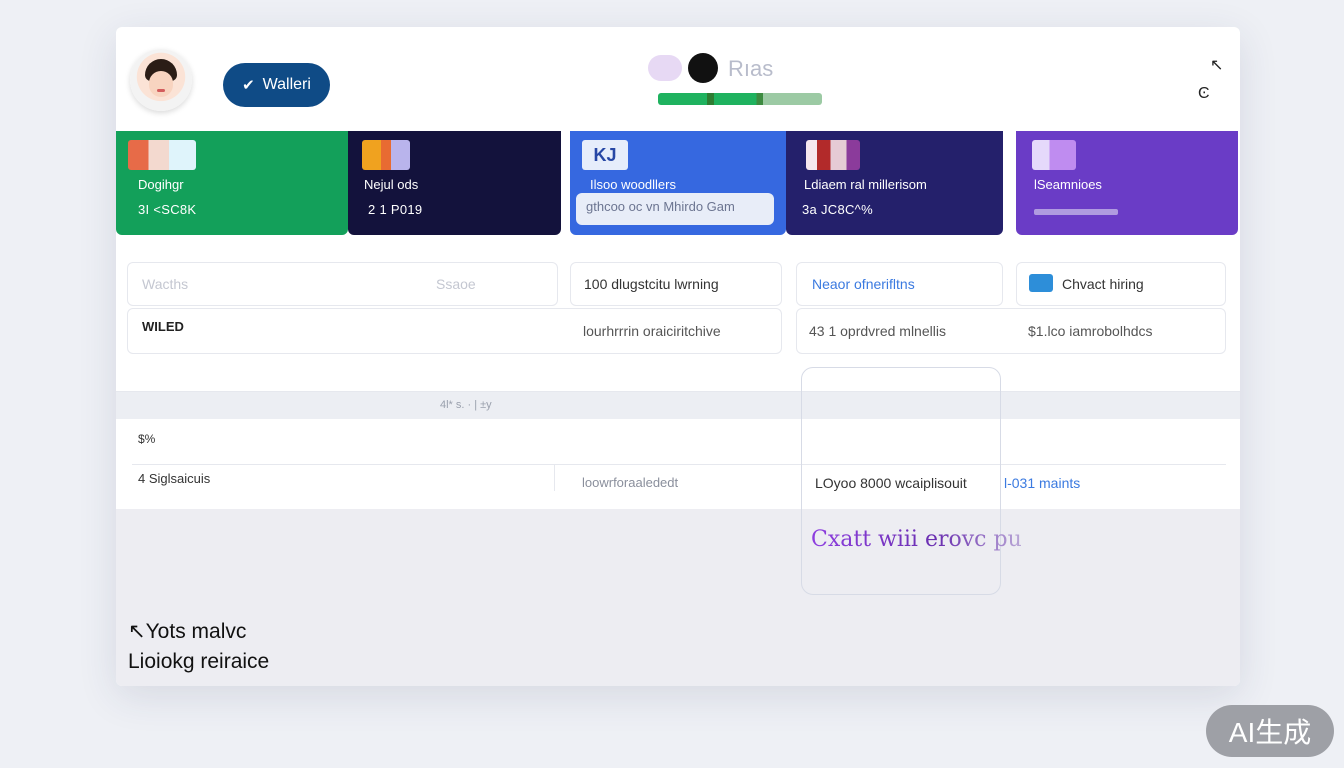  I want to click on footer-line-2: Lioiokg reiraice, so click(199, 661).